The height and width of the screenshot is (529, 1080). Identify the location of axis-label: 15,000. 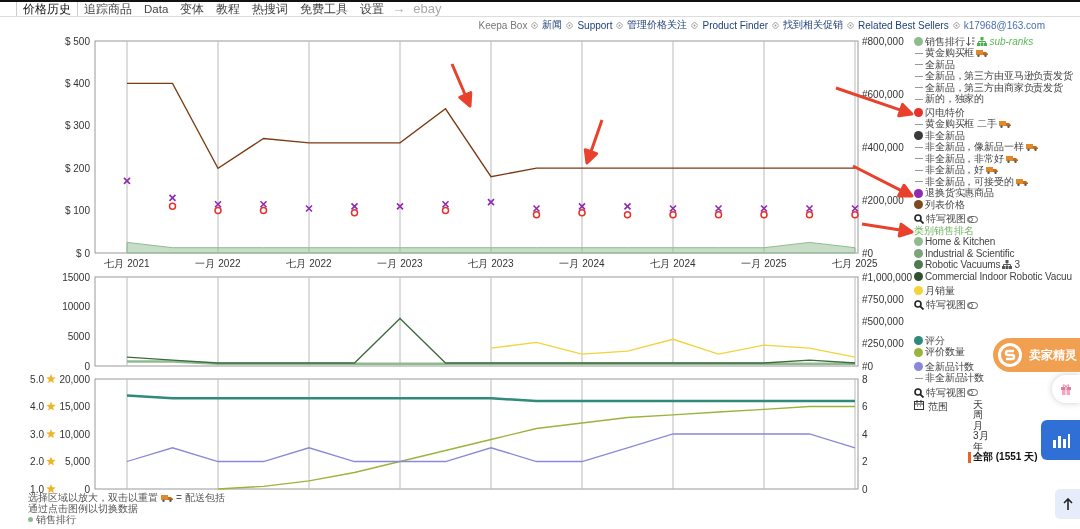
(74, 406).